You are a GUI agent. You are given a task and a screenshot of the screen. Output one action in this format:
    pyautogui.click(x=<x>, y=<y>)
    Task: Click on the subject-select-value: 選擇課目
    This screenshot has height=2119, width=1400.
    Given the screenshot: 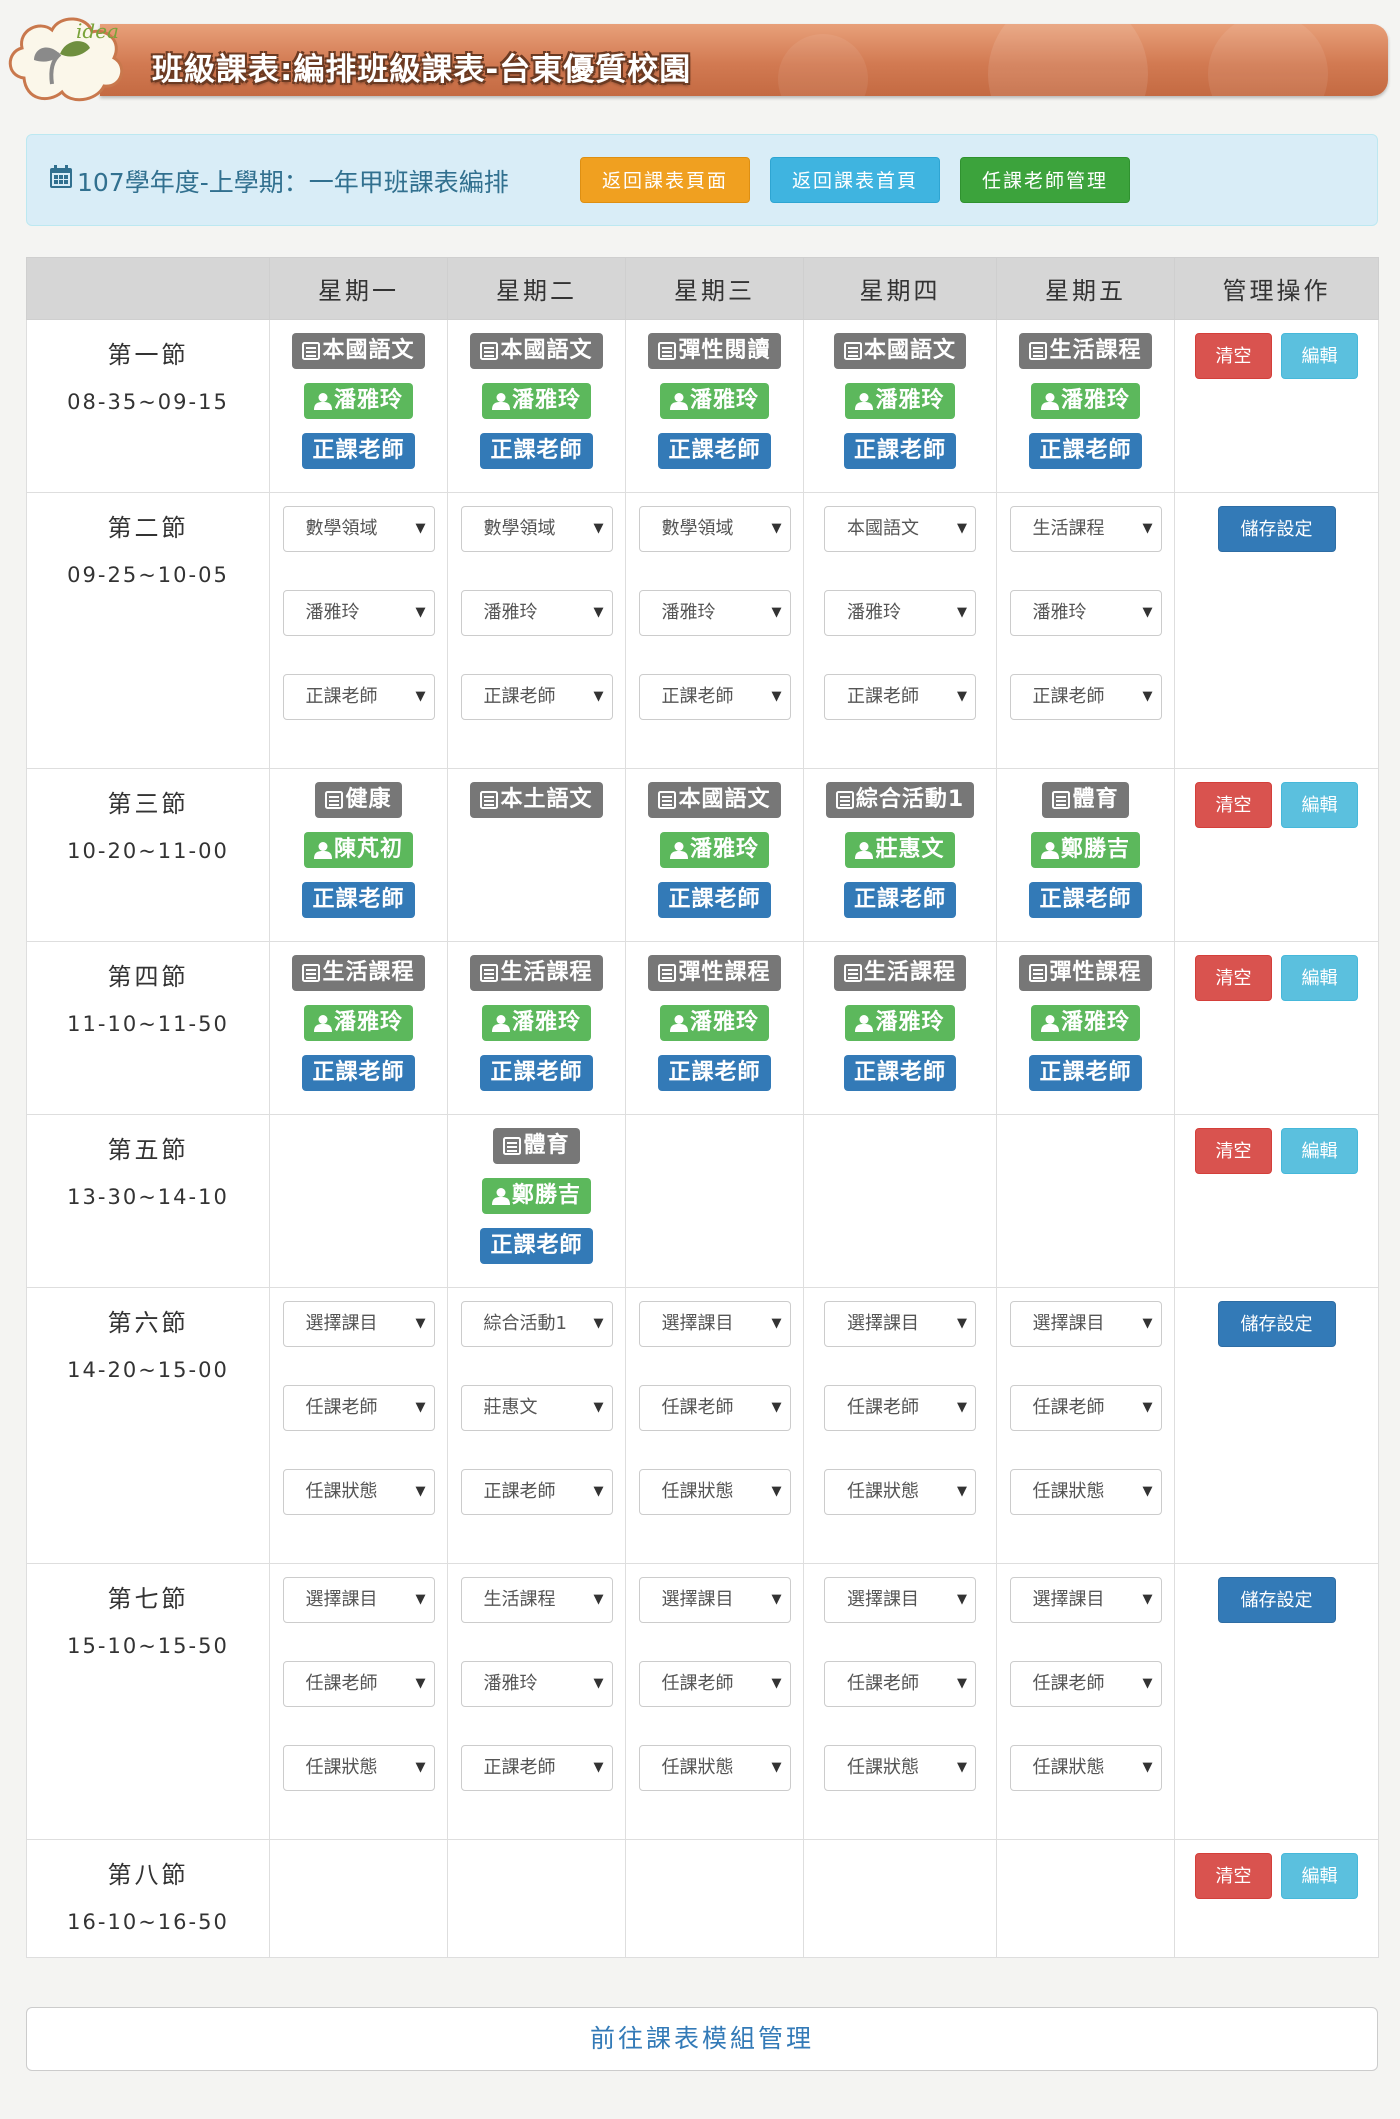 What is the action you would take?
    pyautogui.click(x=1068, y=1323)
    